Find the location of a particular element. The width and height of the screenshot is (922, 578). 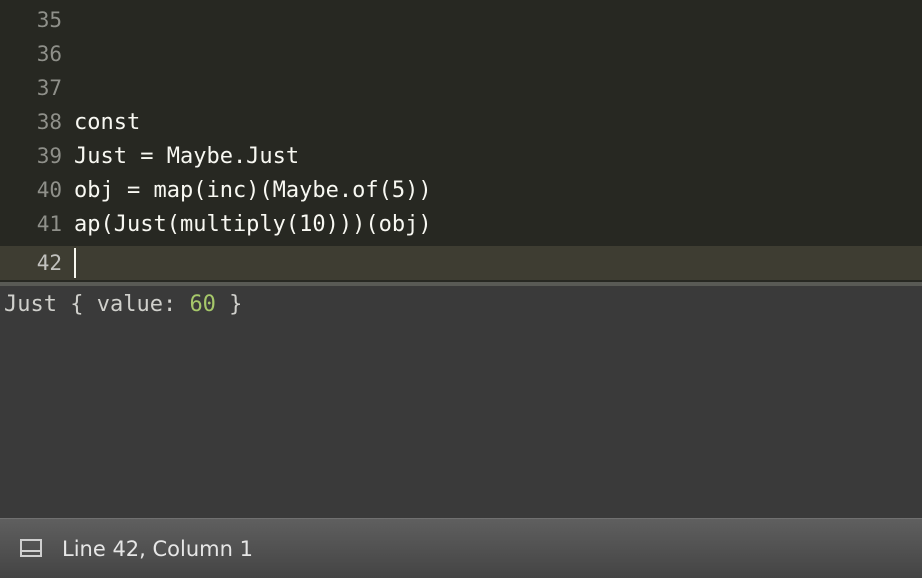

line-number: 39 is located at coordinates (49, 156).